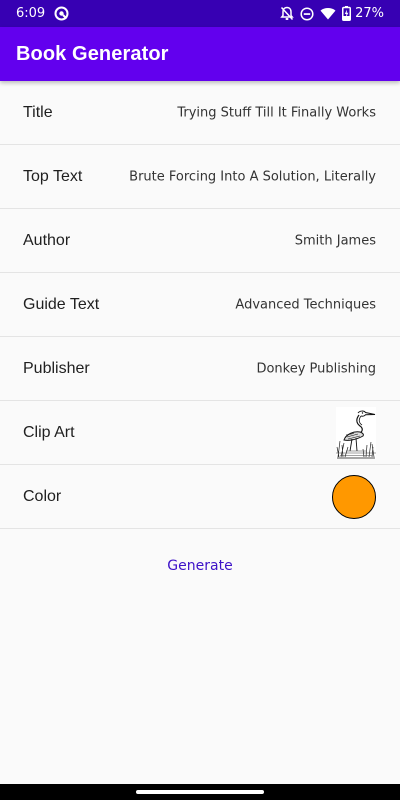 This screenshot has width=400, height=800. I want to click on guide-text-row: Guide Text Advanced Techniques, so click(200, 305).